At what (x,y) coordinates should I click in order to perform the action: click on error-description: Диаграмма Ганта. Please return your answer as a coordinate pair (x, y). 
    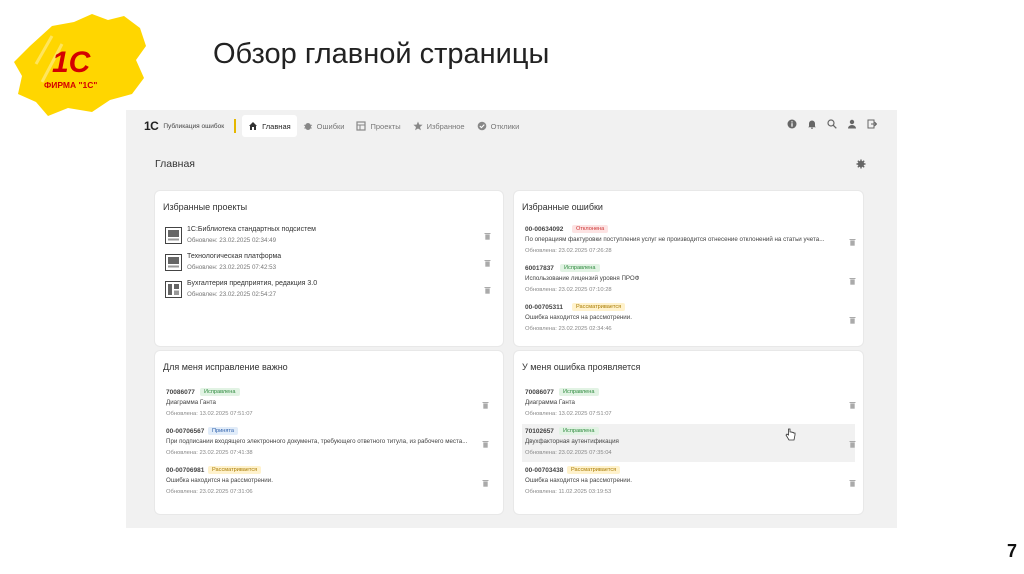
    Looking at the image, I should click on (550, 402).